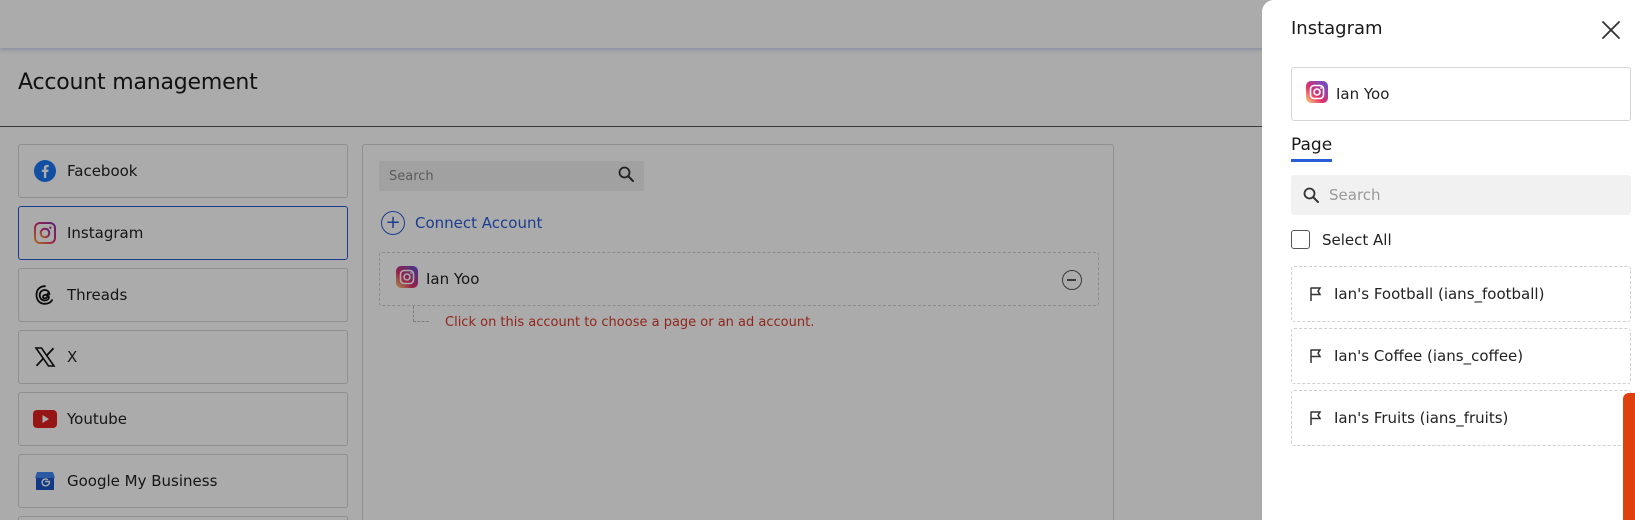 The height and width of the screenshot is (520, 1635). I want to click on remove-account-icon, so click(1072, 280).